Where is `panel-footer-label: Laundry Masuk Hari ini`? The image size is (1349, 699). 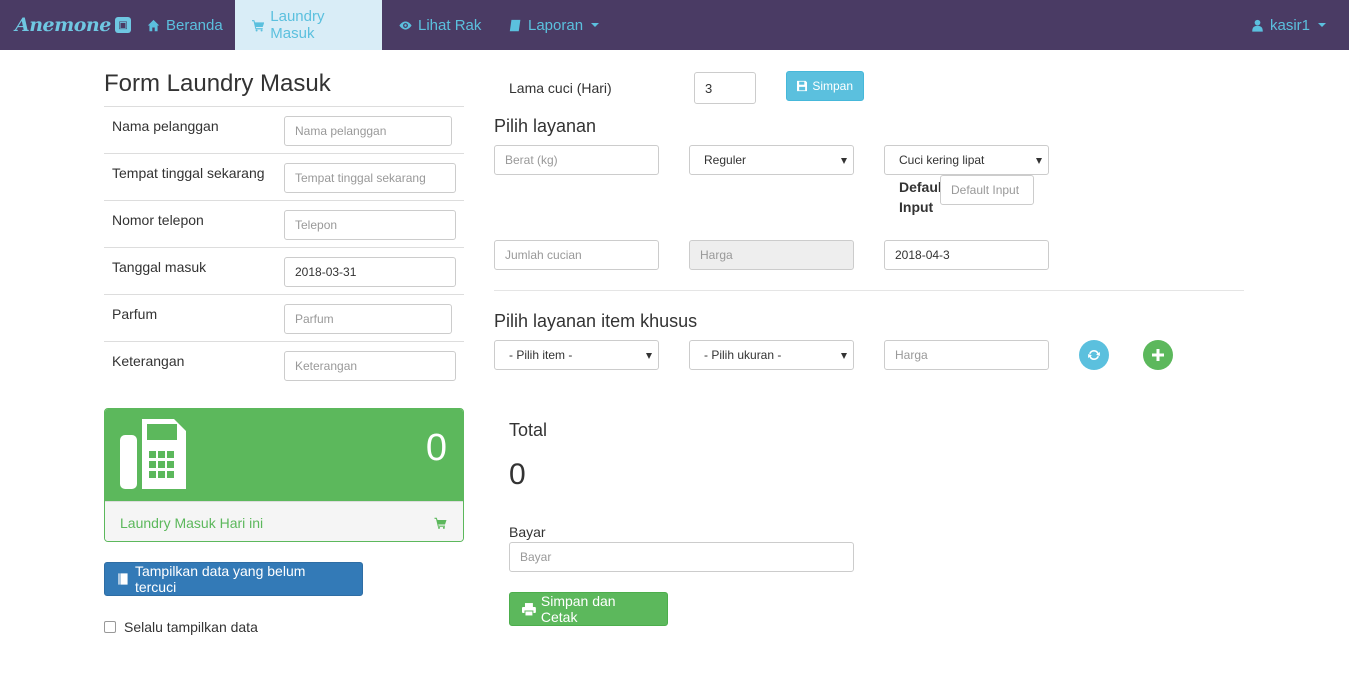
panel-footer-label: Laundry Masuk Hari ini is located at coordinates (192, 523).